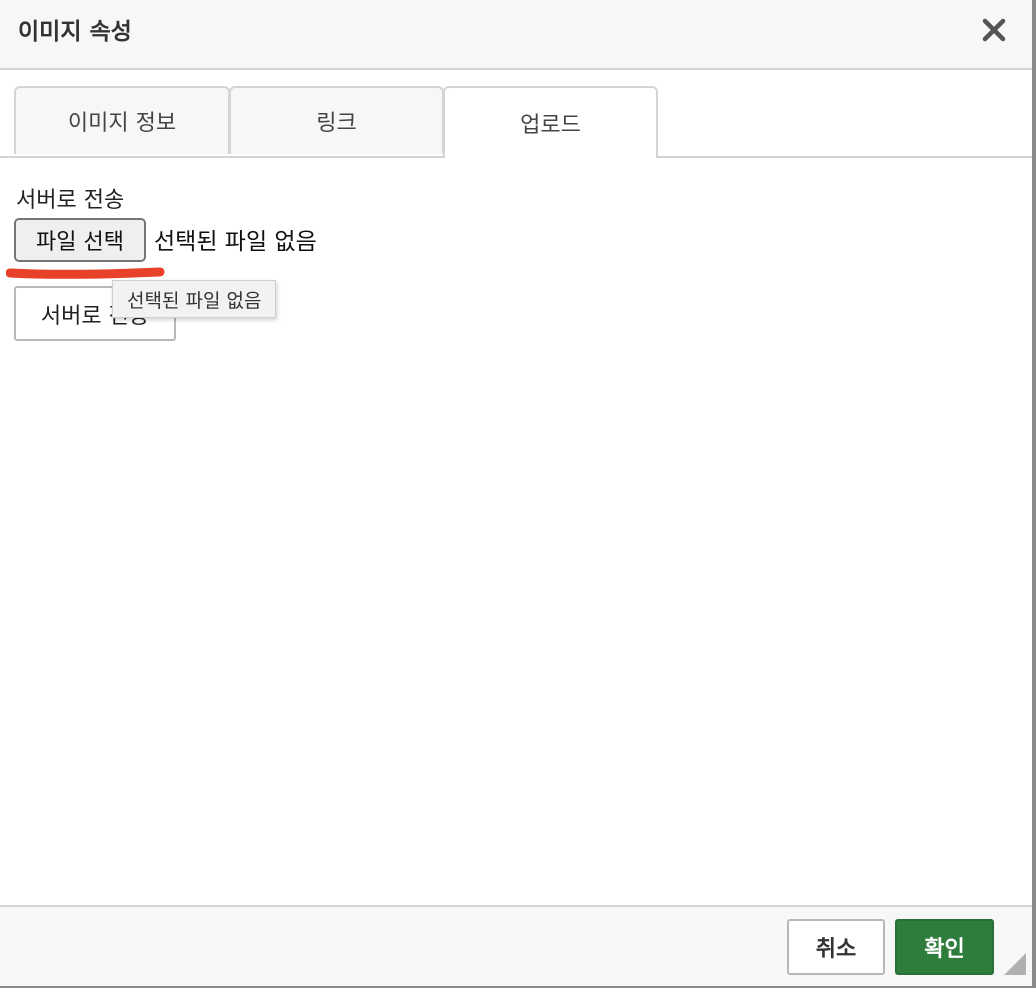  What do you see at coordinates (516, 945) in the screenshot?
I see `dialog-footer: 취소 확인` at bounding box center [516, 945].